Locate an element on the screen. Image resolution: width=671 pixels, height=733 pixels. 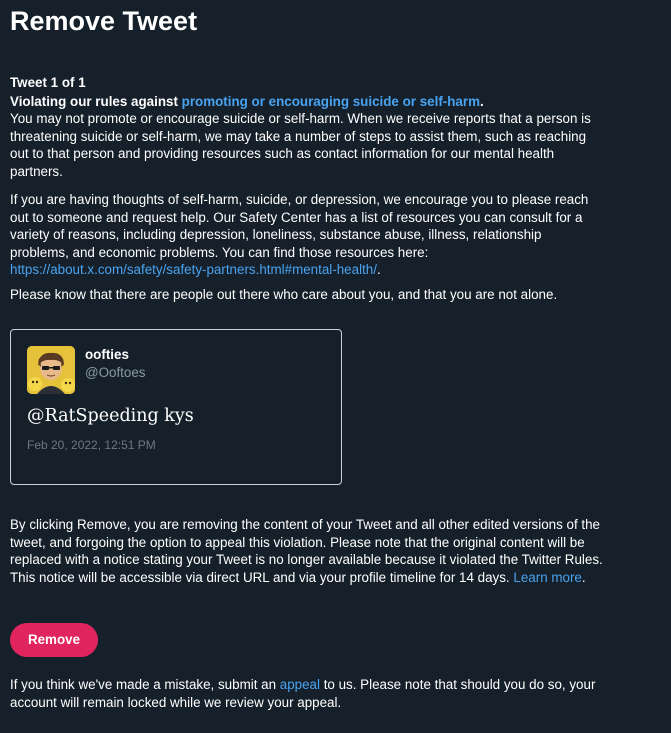
page-title: Remove Tweet is located at coordinates (104, 21).